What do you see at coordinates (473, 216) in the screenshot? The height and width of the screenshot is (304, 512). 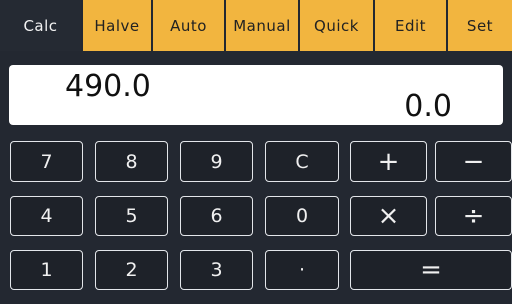 I see `divide-button: ÷` at bounding box center [473, 216].